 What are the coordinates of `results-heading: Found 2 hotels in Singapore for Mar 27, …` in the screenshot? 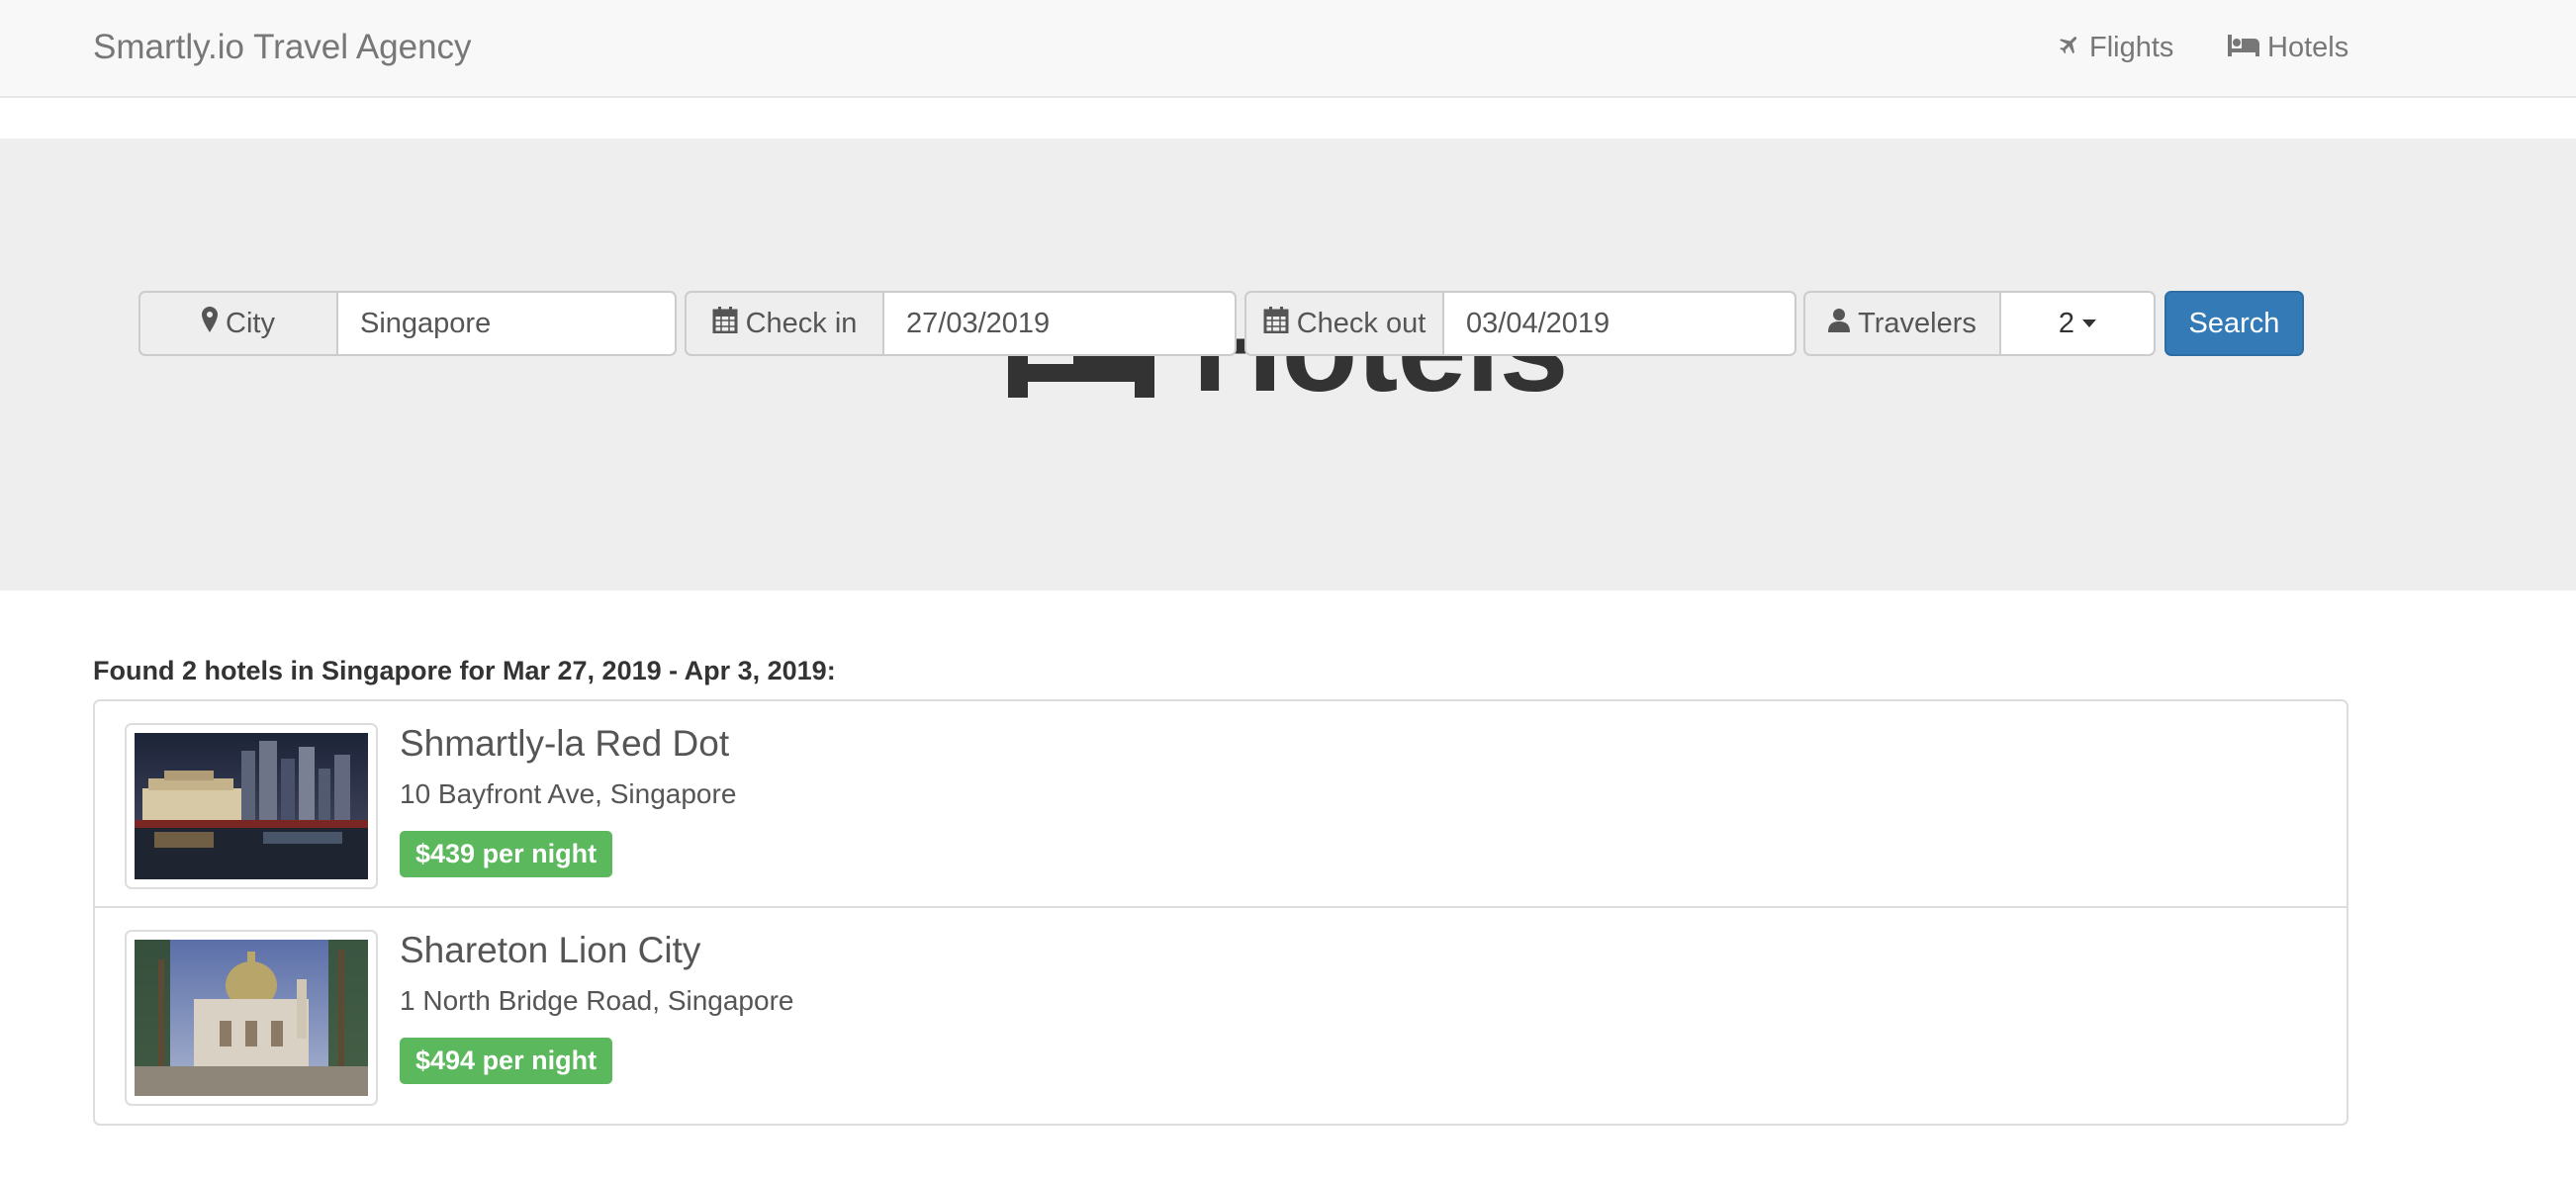 It's located at (465, 670).